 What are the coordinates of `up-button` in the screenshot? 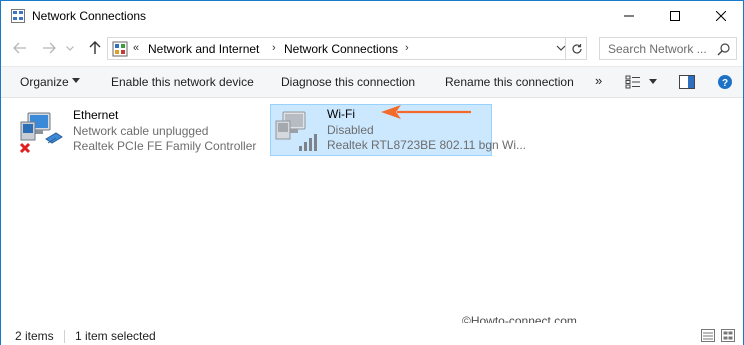 It's located at (95, 48).